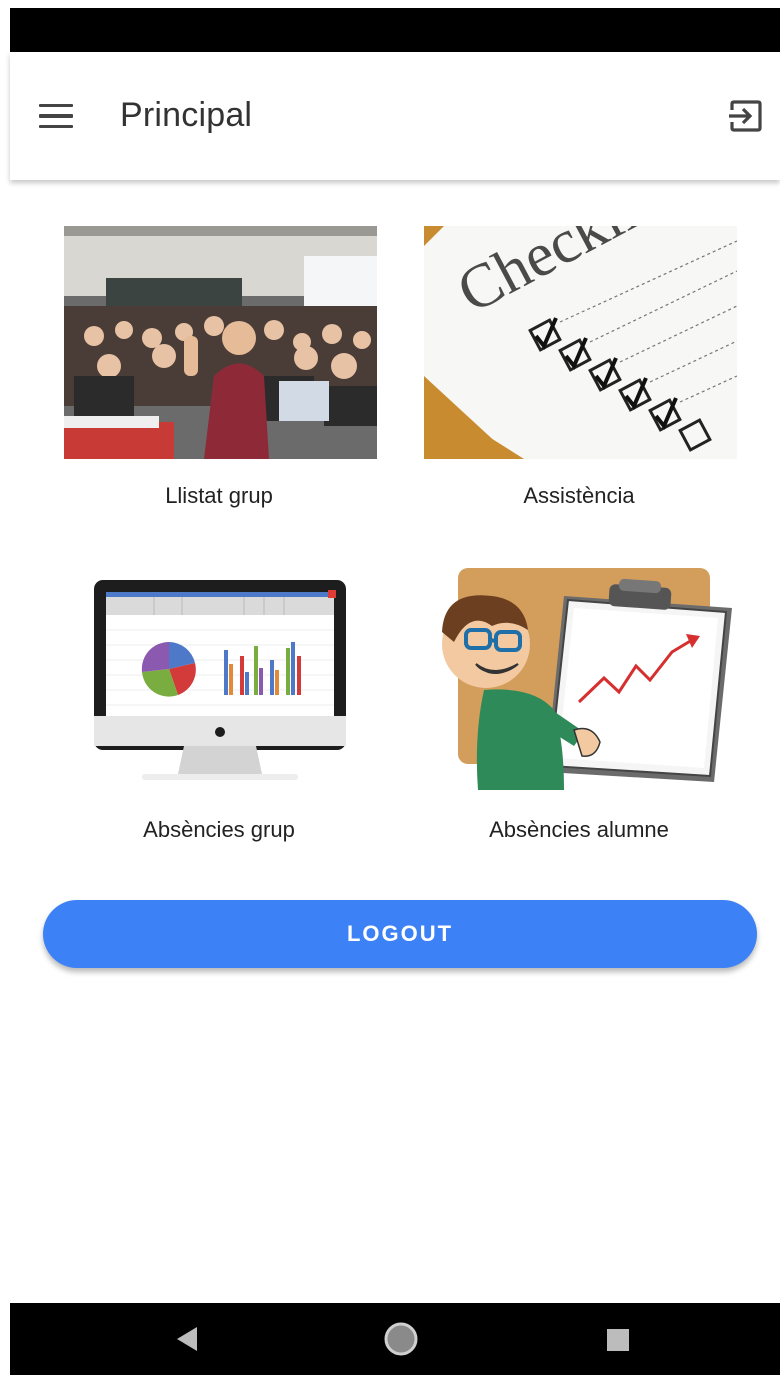 The width and height of the screenshot is (780, 1375). Describe the element at coordinates (618, 1340) in the screenshot. I see `recents-square-icon` at that location.